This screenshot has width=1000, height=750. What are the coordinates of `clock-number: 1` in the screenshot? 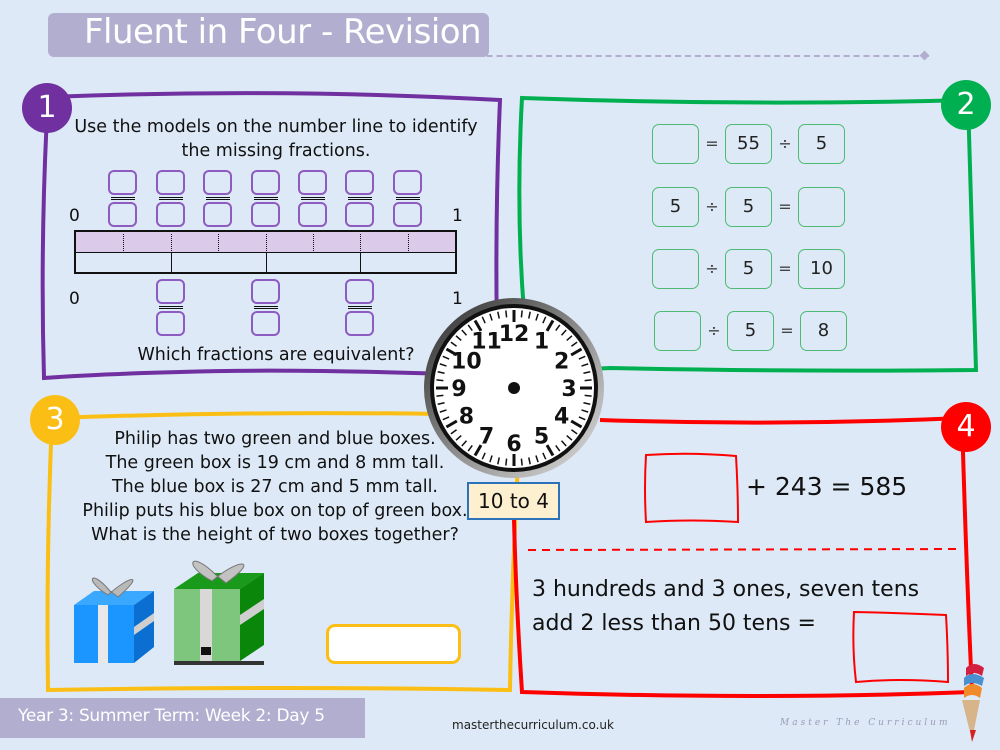 It's located at (541, 341).